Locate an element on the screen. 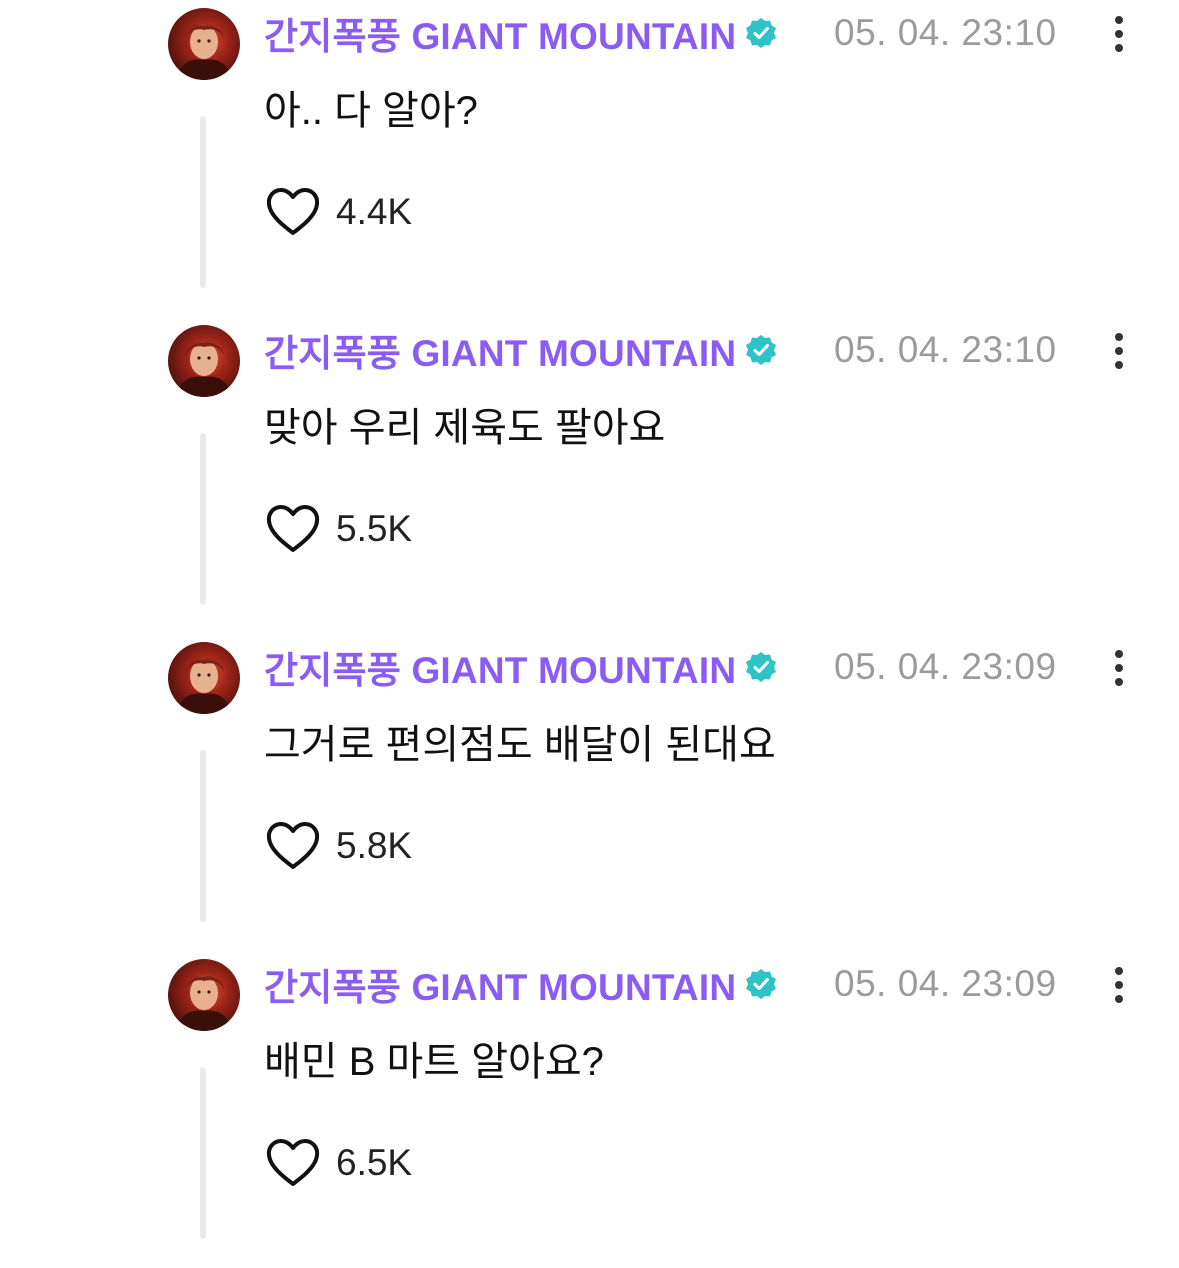 This screenshot has height=1268, width=1179. comment-text: 그거로 편의점도 배달이 된대요 is located at coordinates (520, 745).